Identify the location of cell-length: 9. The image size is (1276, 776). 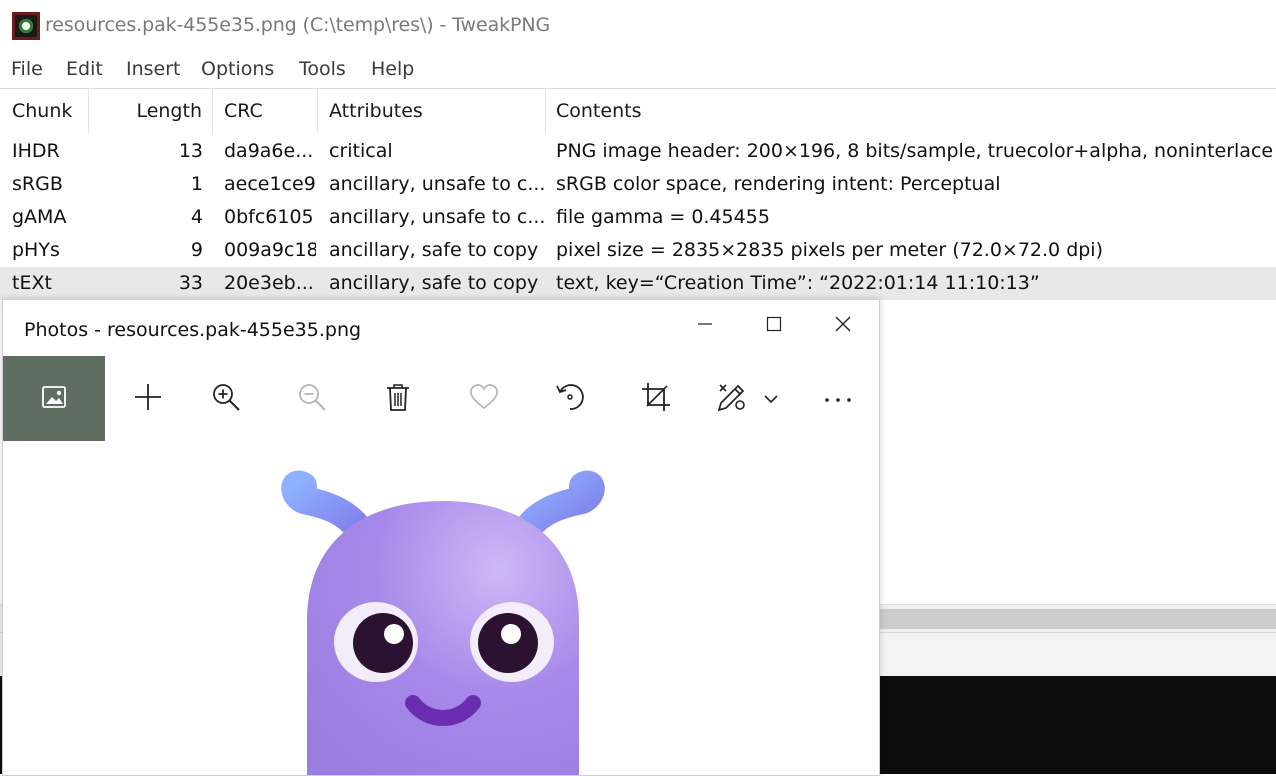
(196, 250).